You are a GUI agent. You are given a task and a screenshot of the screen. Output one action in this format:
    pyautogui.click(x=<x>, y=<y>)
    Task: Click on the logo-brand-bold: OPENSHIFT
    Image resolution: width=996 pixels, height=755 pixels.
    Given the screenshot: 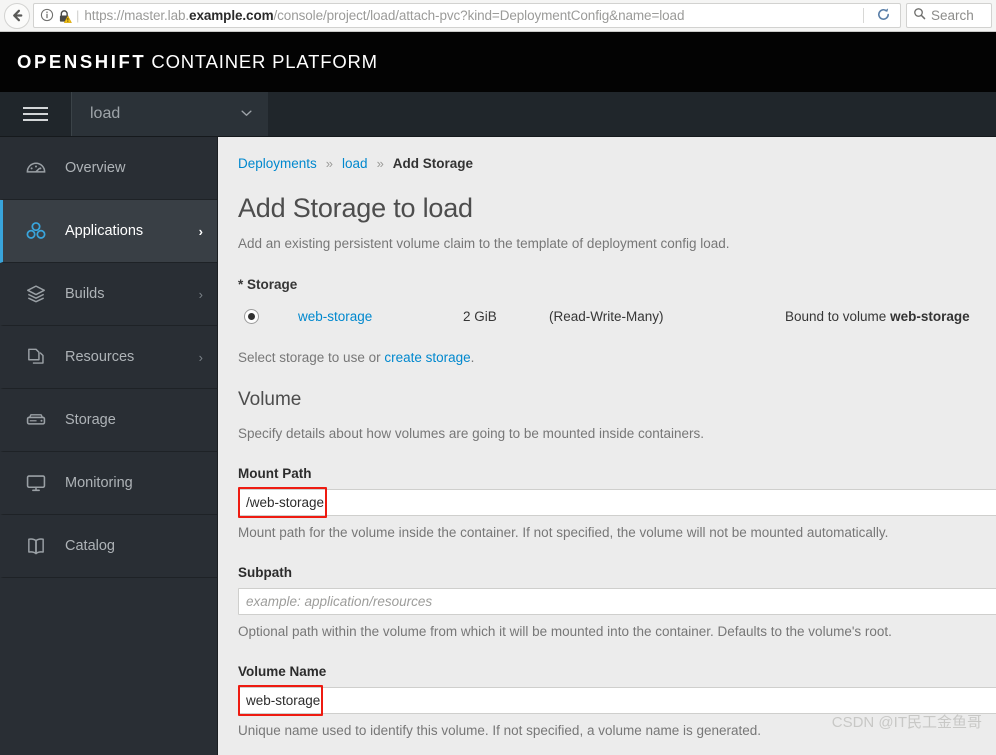 What is the action you would take?
    pyautogui.click(x=82, y=61)
    